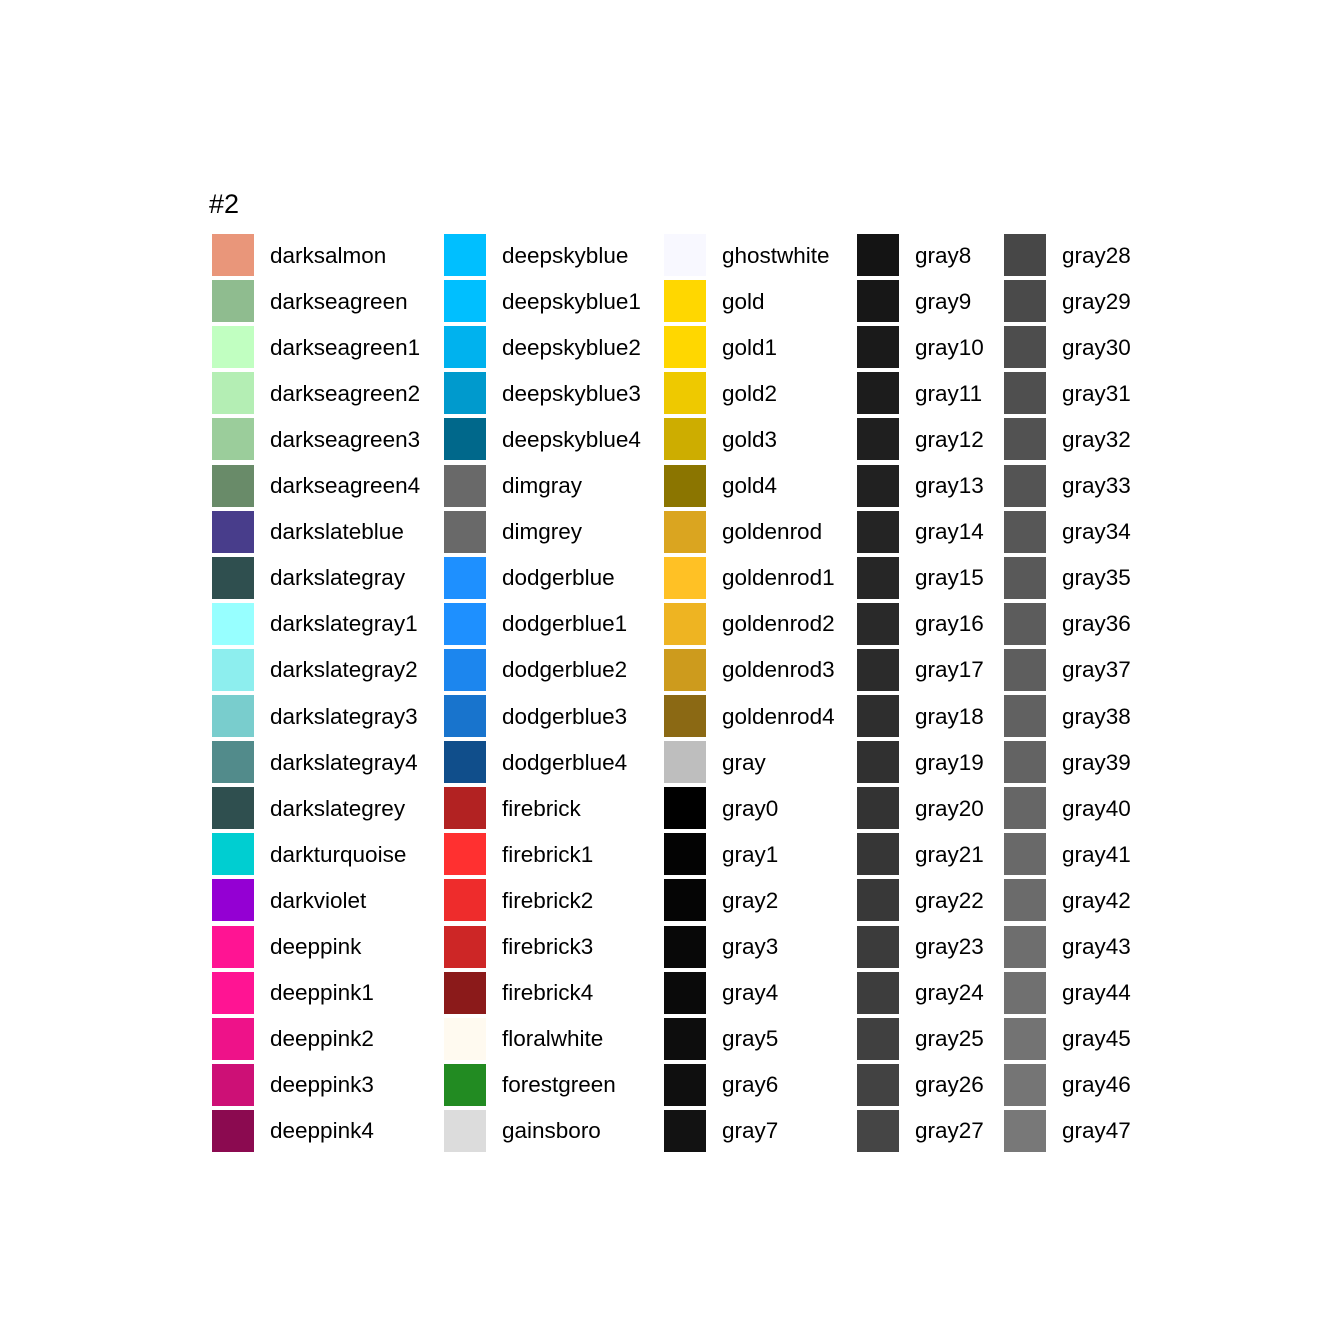  I want to click on color-name-label: gray0, so click(750, 808).